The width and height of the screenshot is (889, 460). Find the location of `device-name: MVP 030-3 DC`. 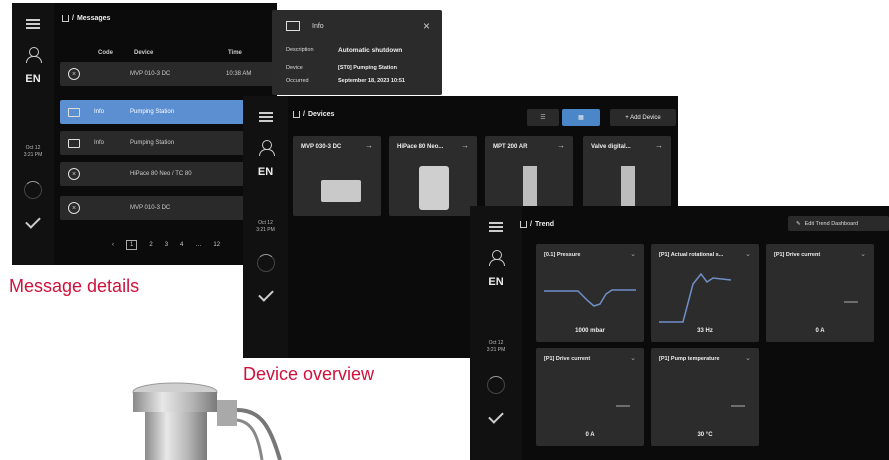

device-name: MVP 030-3 DC is located at coordinates (321, 147).